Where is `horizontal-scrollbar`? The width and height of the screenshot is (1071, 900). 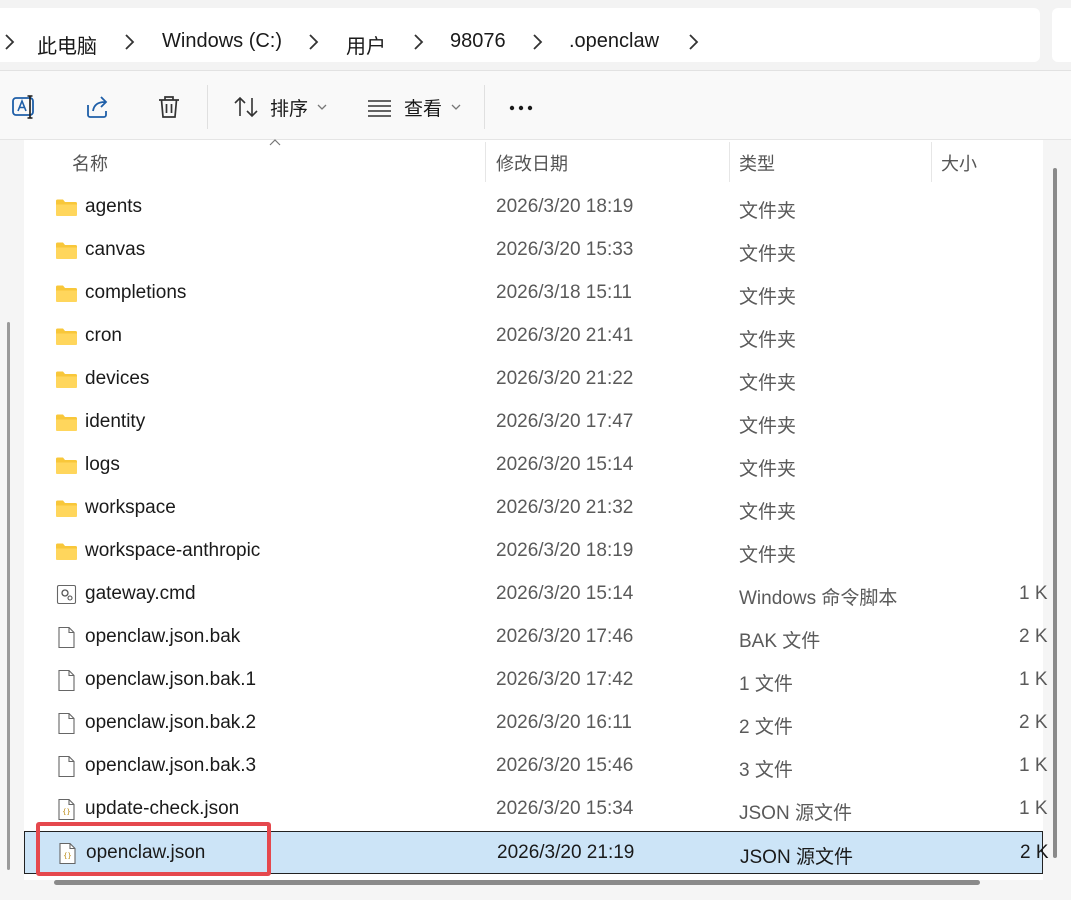 horizontal-scrollbar is located at coordinates (517, 882).